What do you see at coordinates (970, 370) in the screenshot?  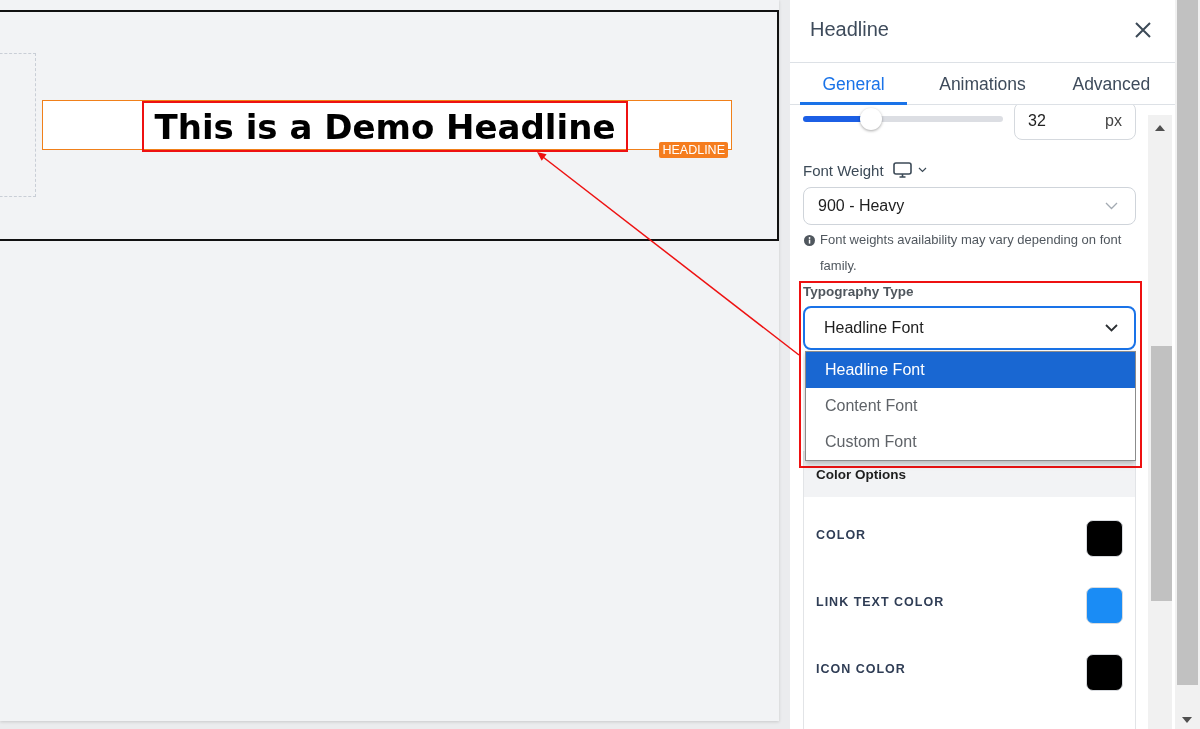 I see `dropdown-option: Headline Font` at bounding box center [970, 370].